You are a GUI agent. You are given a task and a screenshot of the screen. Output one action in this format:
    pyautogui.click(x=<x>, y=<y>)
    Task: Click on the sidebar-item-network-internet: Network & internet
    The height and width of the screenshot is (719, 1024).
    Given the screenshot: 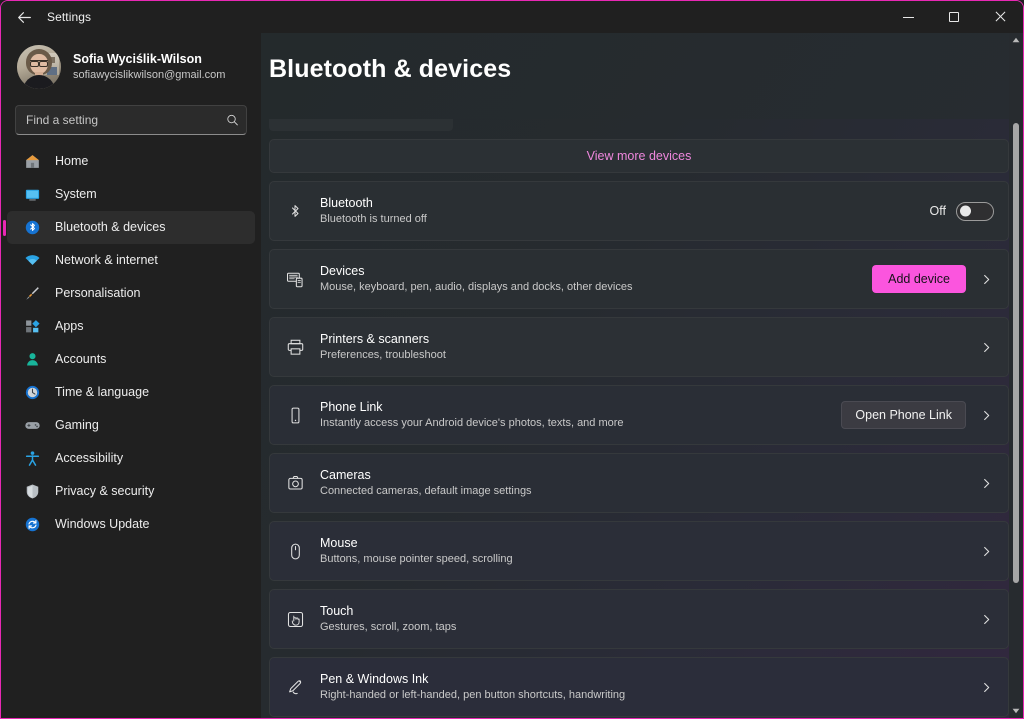 What is the action you would take?
    pyautogui.click(x=131, y=260)
    